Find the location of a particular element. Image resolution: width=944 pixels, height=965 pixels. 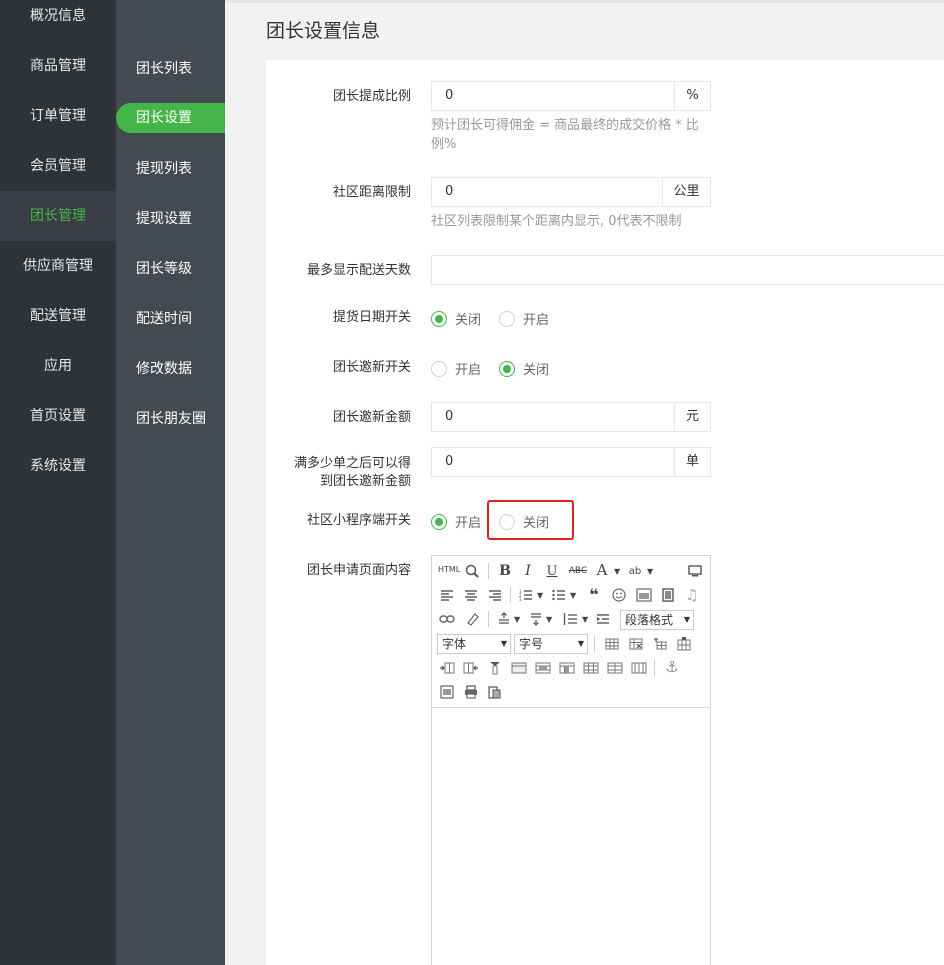

nav-system-settings: 系统设置 is located at coordinates (58, 466).